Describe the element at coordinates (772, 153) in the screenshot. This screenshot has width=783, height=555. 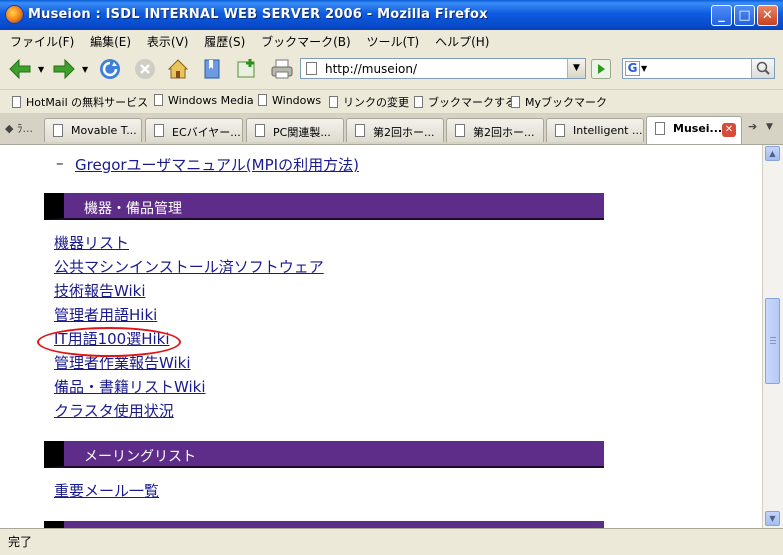
I see `scroll-up-icon: ▲` at that location.